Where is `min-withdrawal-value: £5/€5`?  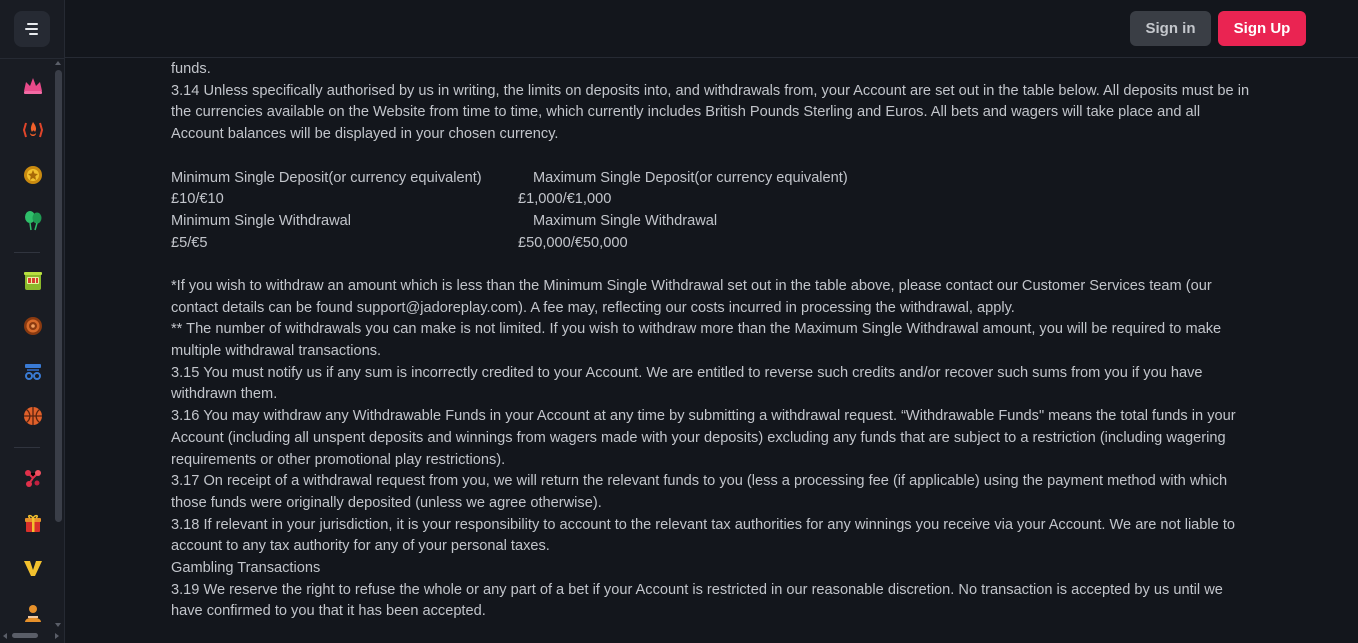 min-withdrawal-value: £5/€5 is located at coordinates (189, 242).